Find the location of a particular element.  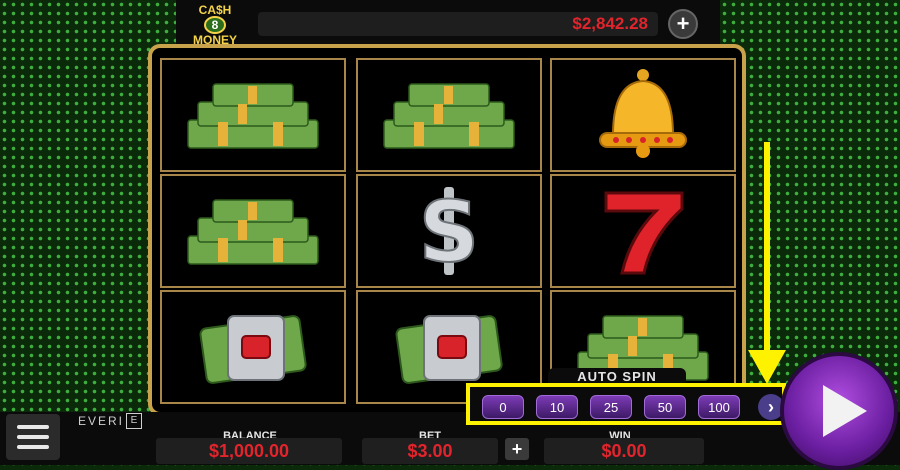

highlight-arrow-head is located at coordinates (767, 367).